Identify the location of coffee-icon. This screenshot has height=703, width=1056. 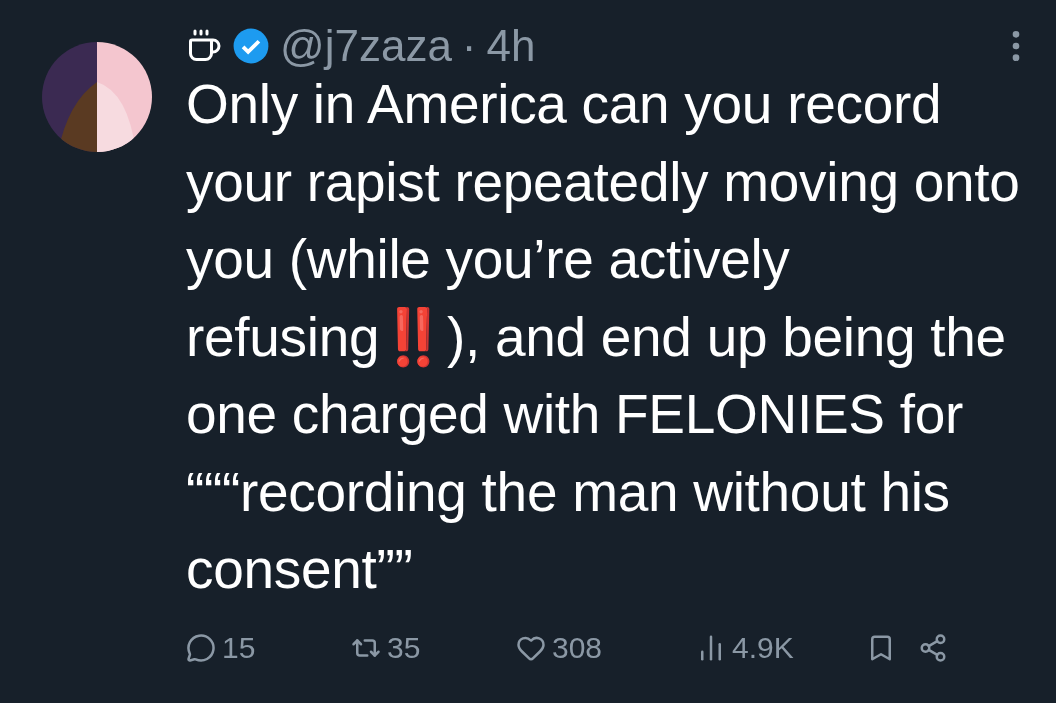
(204, 46).